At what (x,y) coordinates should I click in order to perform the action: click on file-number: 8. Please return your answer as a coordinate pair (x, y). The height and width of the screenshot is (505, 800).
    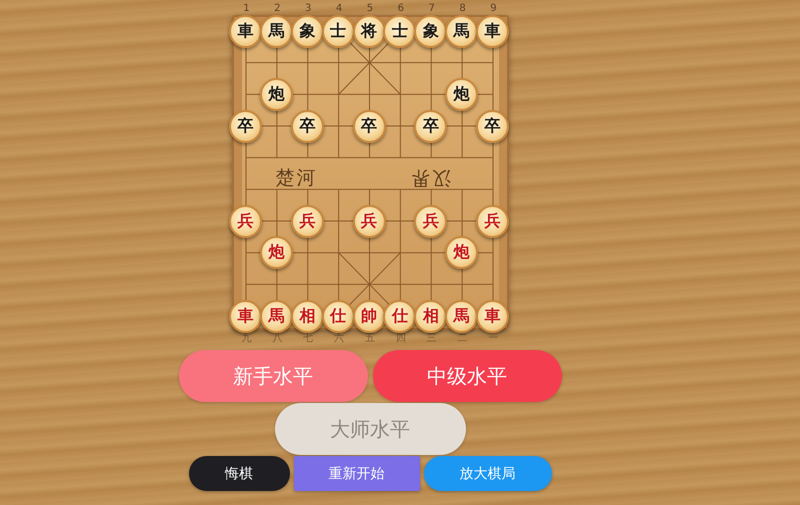
    Looking at the image, I should click on (462, 9).